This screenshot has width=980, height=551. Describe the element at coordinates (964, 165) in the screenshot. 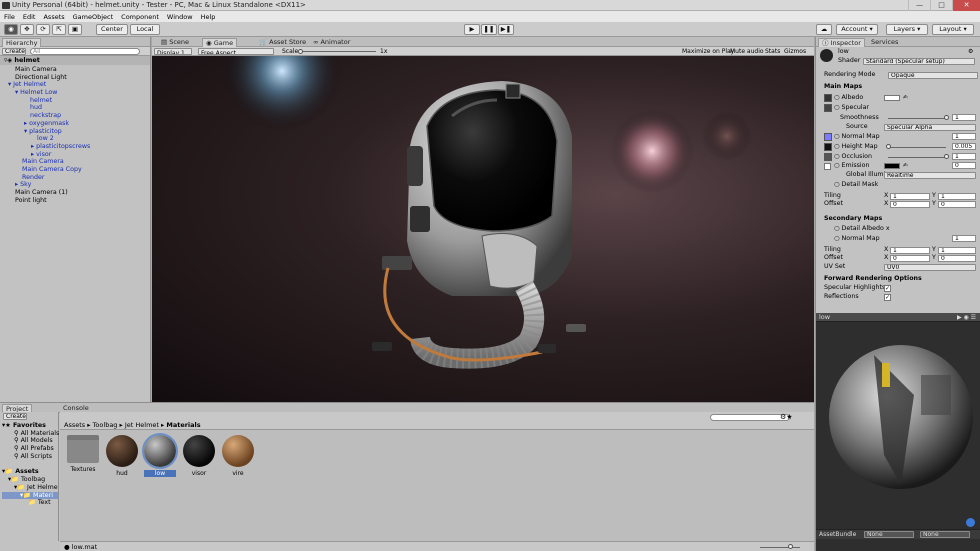

I see `emission-value: 0` at that location.